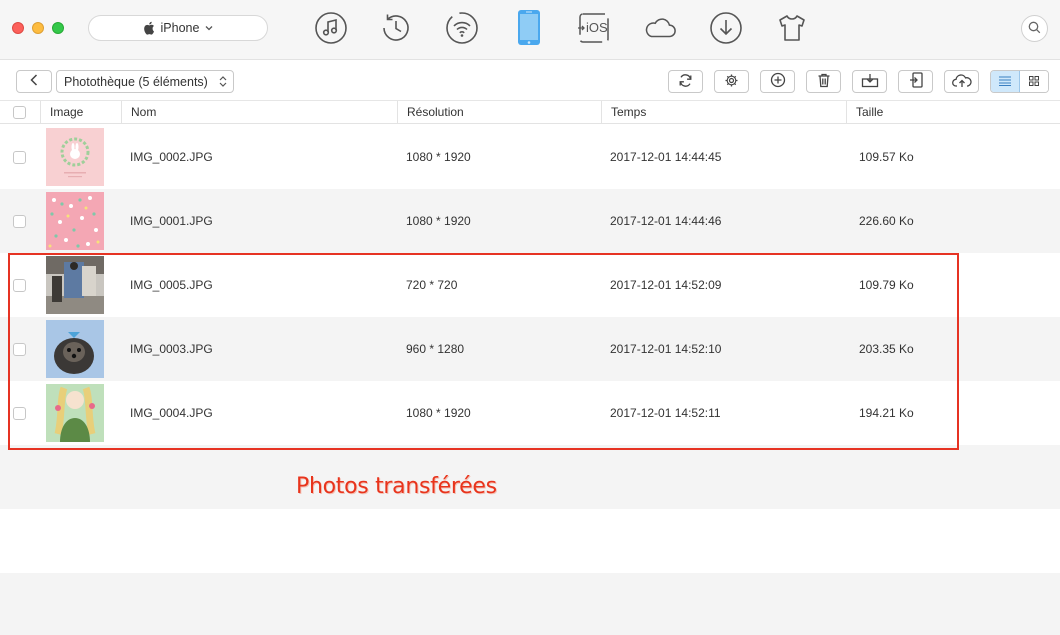 Image resolution: width=1060 pixels, height=635 pixels. What do you see at coordinates (58, 28) in the screenshot?
I see `maximize-window-button` at bounding box center [58, 28].